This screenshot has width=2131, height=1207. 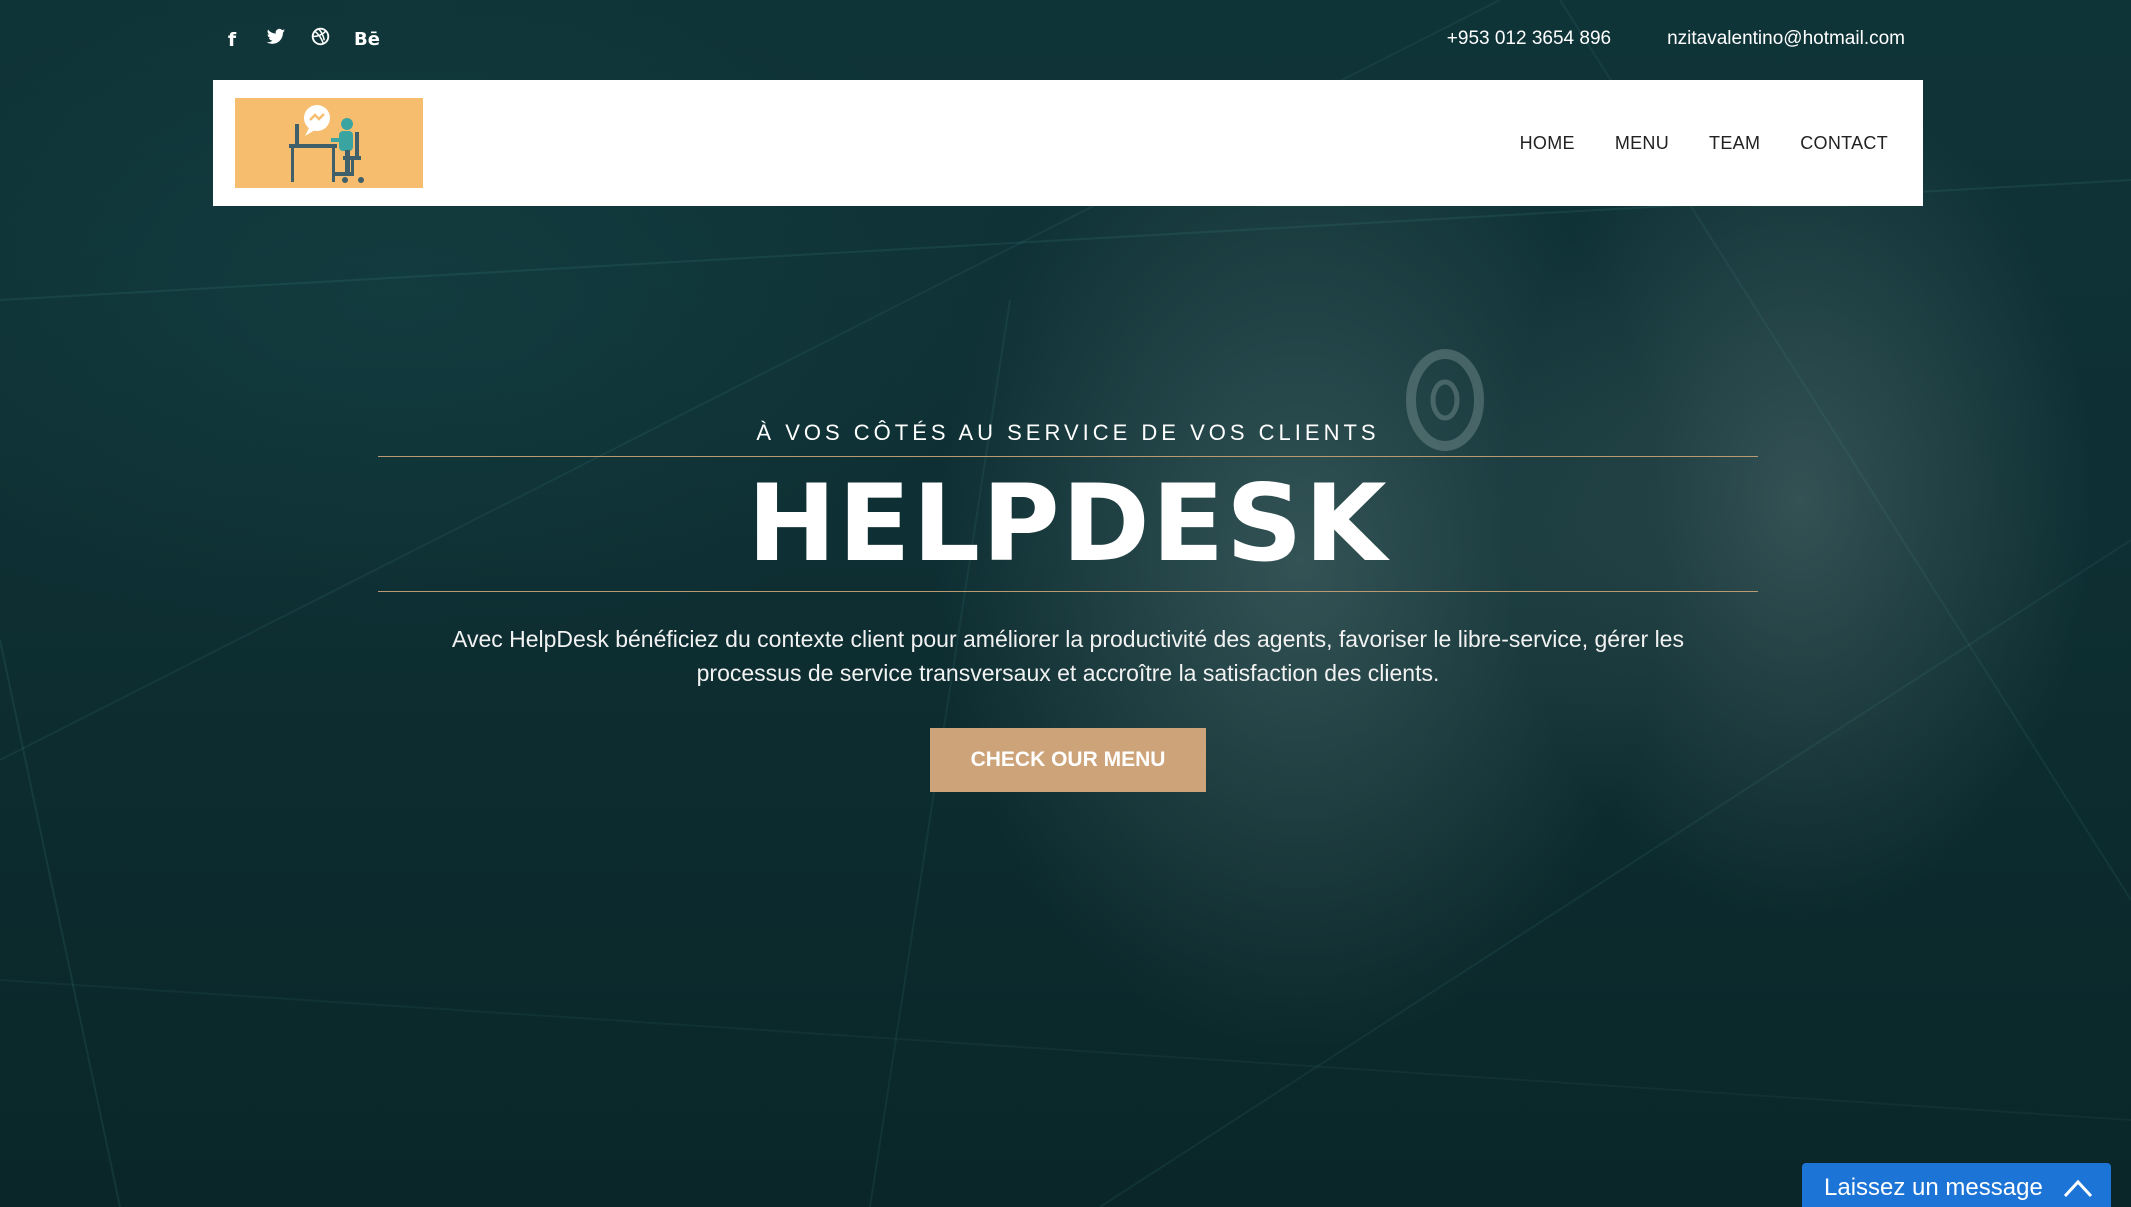 I want to click on main-nav: HOME MENU TEAM CONTACT, so click(x=1704, y=143).